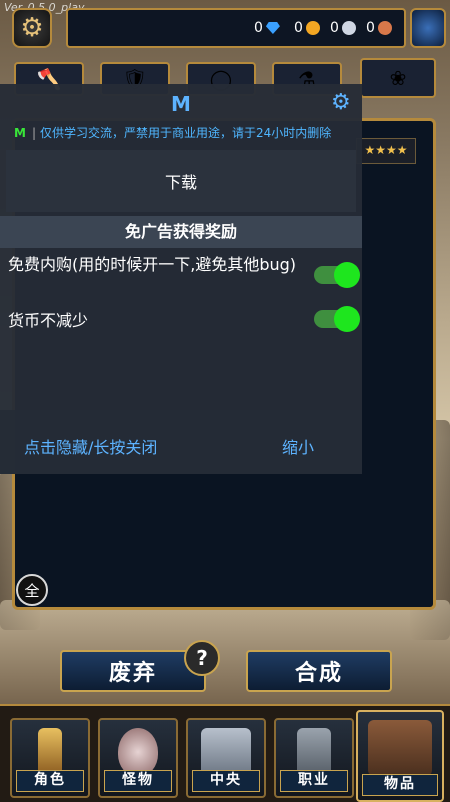 This screenshot has height=802, width=450. I want to click on nav-label: 角色, so click(50, 781).